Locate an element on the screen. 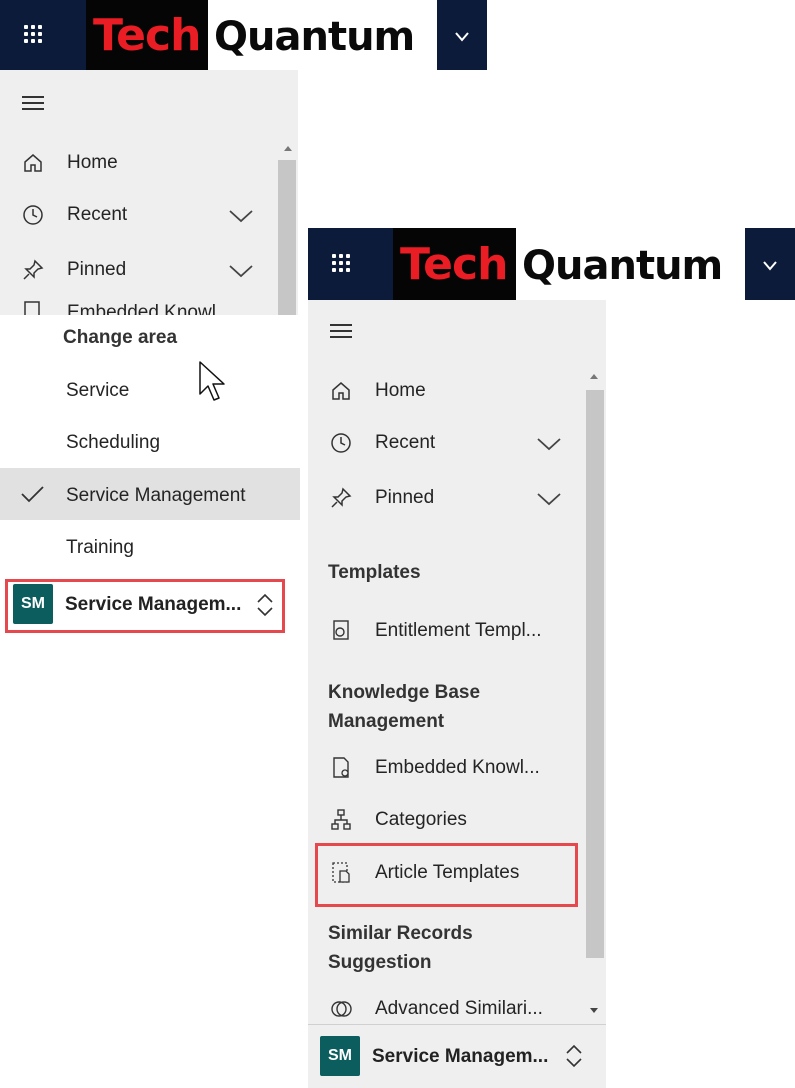 This screenshot has width=795, height=1088. similarity-icon is located at coordinates (341, 1009).